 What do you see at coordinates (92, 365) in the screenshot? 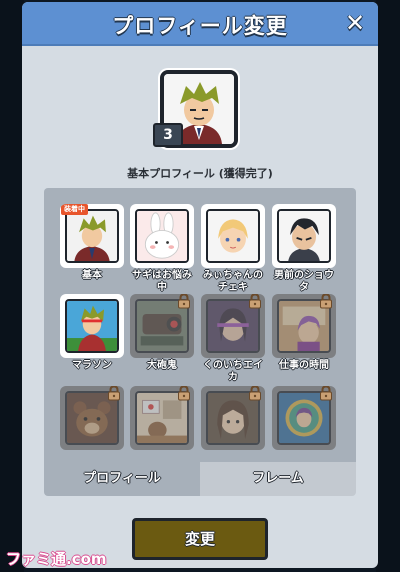
I see `profile-card-label: マラソン` at bounding box center [92, 365].